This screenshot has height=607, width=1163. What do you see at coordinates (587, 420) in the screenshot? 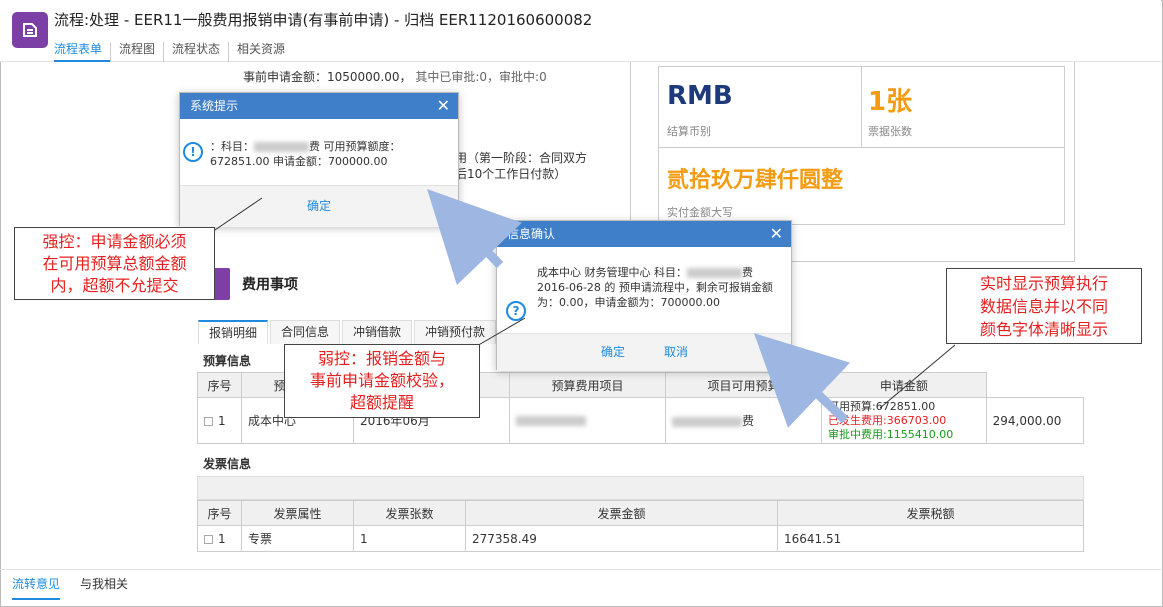
I see `row-cost-center-blurred` at bounding box center [587, 420].